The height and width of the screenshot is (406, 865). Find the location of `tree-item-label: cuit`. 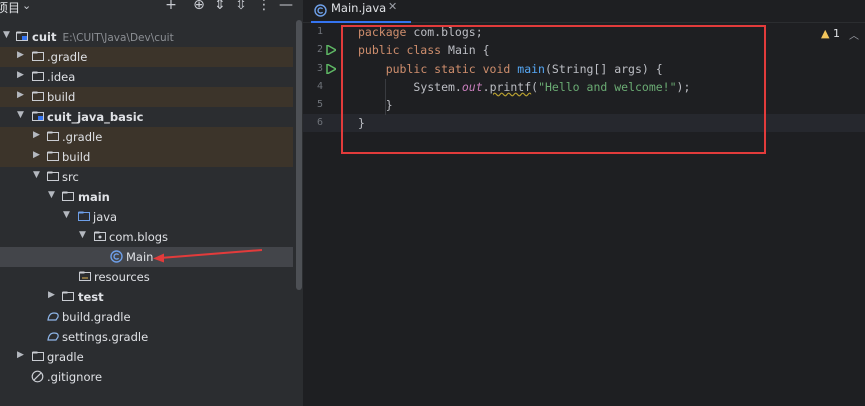

tree-item-label: cuit is located at coordinates (44, 37).